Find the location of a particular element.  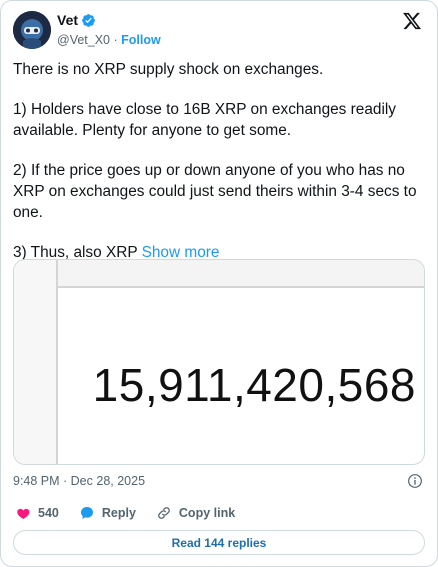

handle-row: @Vet_X0 · Follow is located at coordinates (109, 40).